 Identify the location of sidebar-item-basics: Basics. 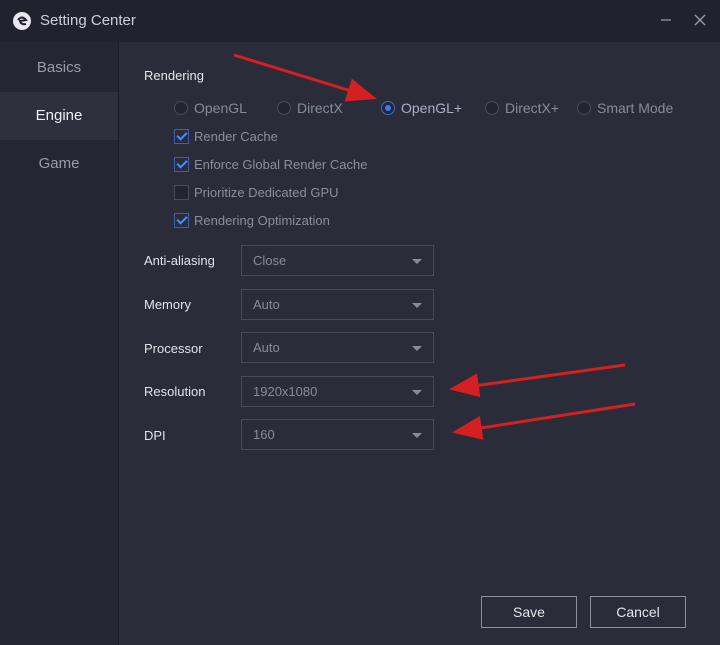
(59, 68).